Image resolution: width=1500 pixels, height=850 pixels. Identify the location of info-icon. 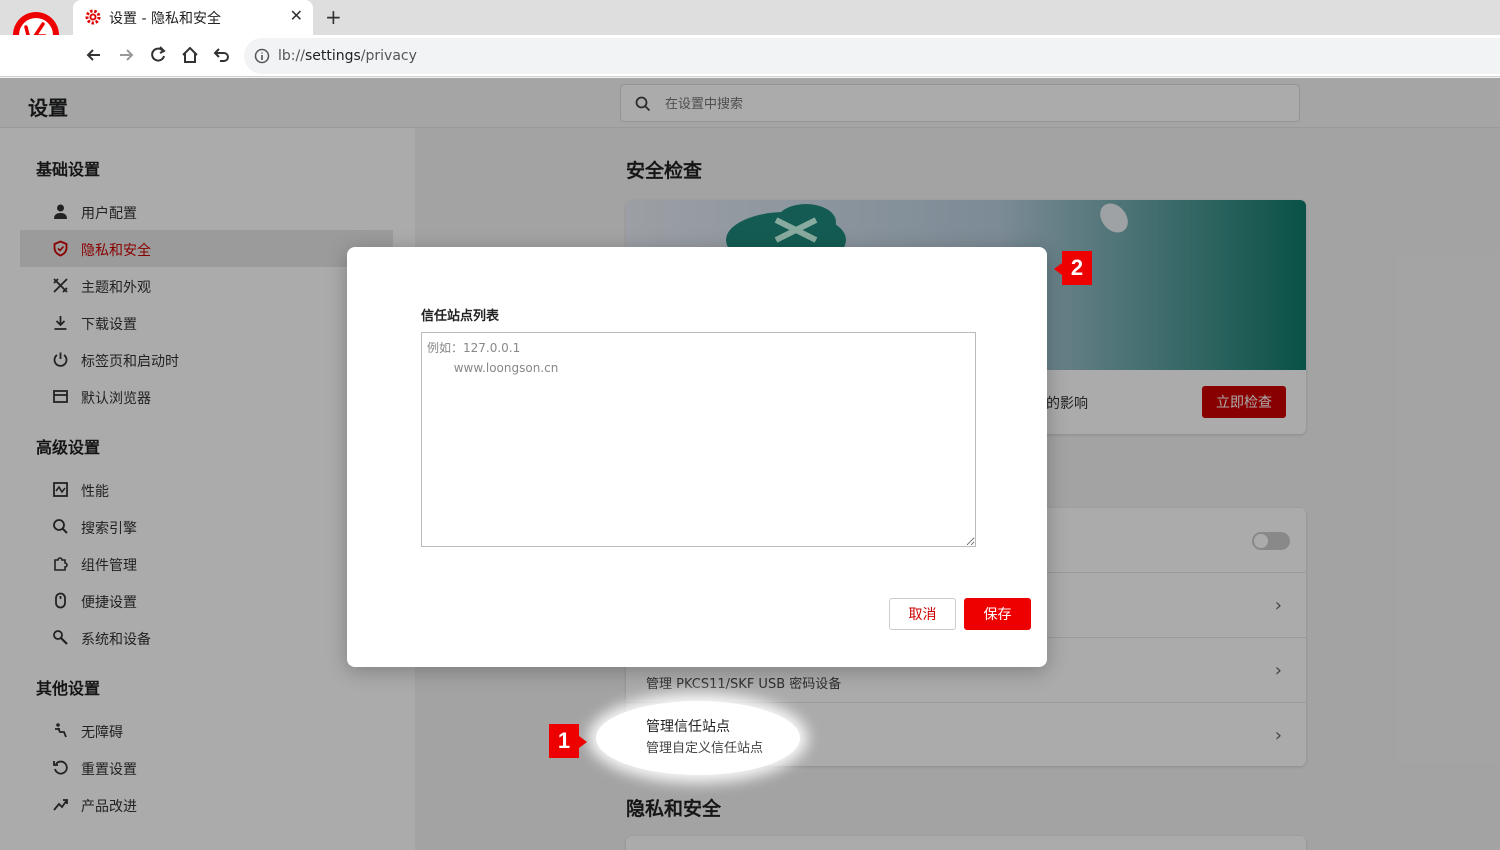
(262, 56).